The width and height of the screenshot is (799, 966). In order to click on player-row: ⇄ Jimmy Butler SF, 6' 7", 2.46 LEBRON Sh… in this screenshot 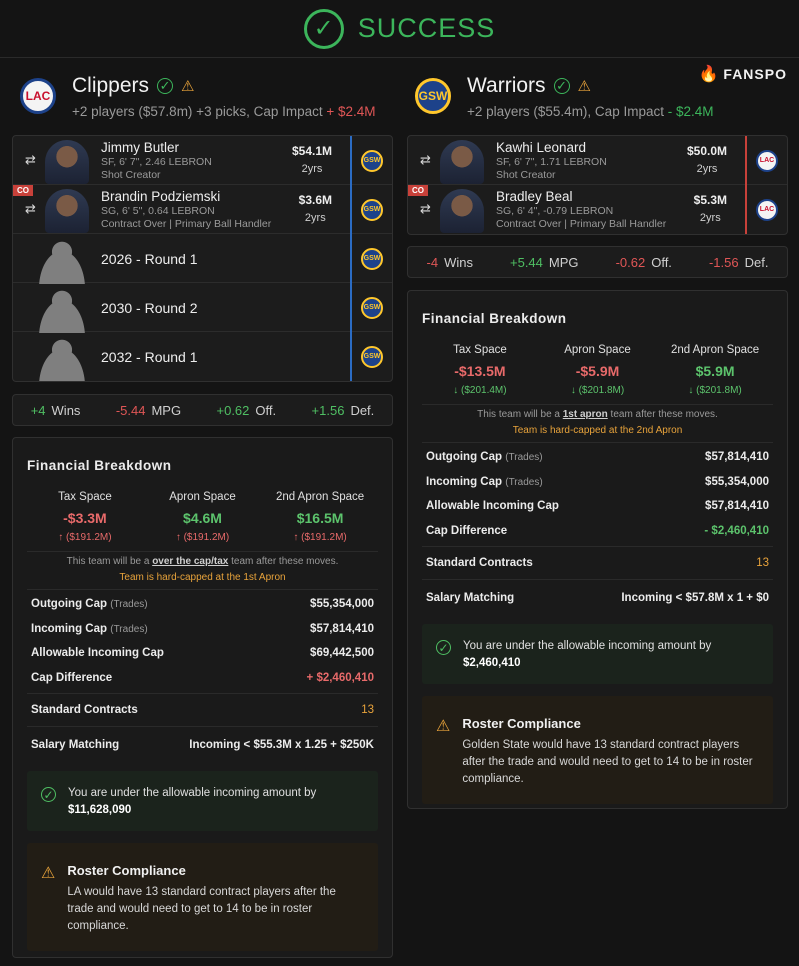, I will do `click(202, 160)`.